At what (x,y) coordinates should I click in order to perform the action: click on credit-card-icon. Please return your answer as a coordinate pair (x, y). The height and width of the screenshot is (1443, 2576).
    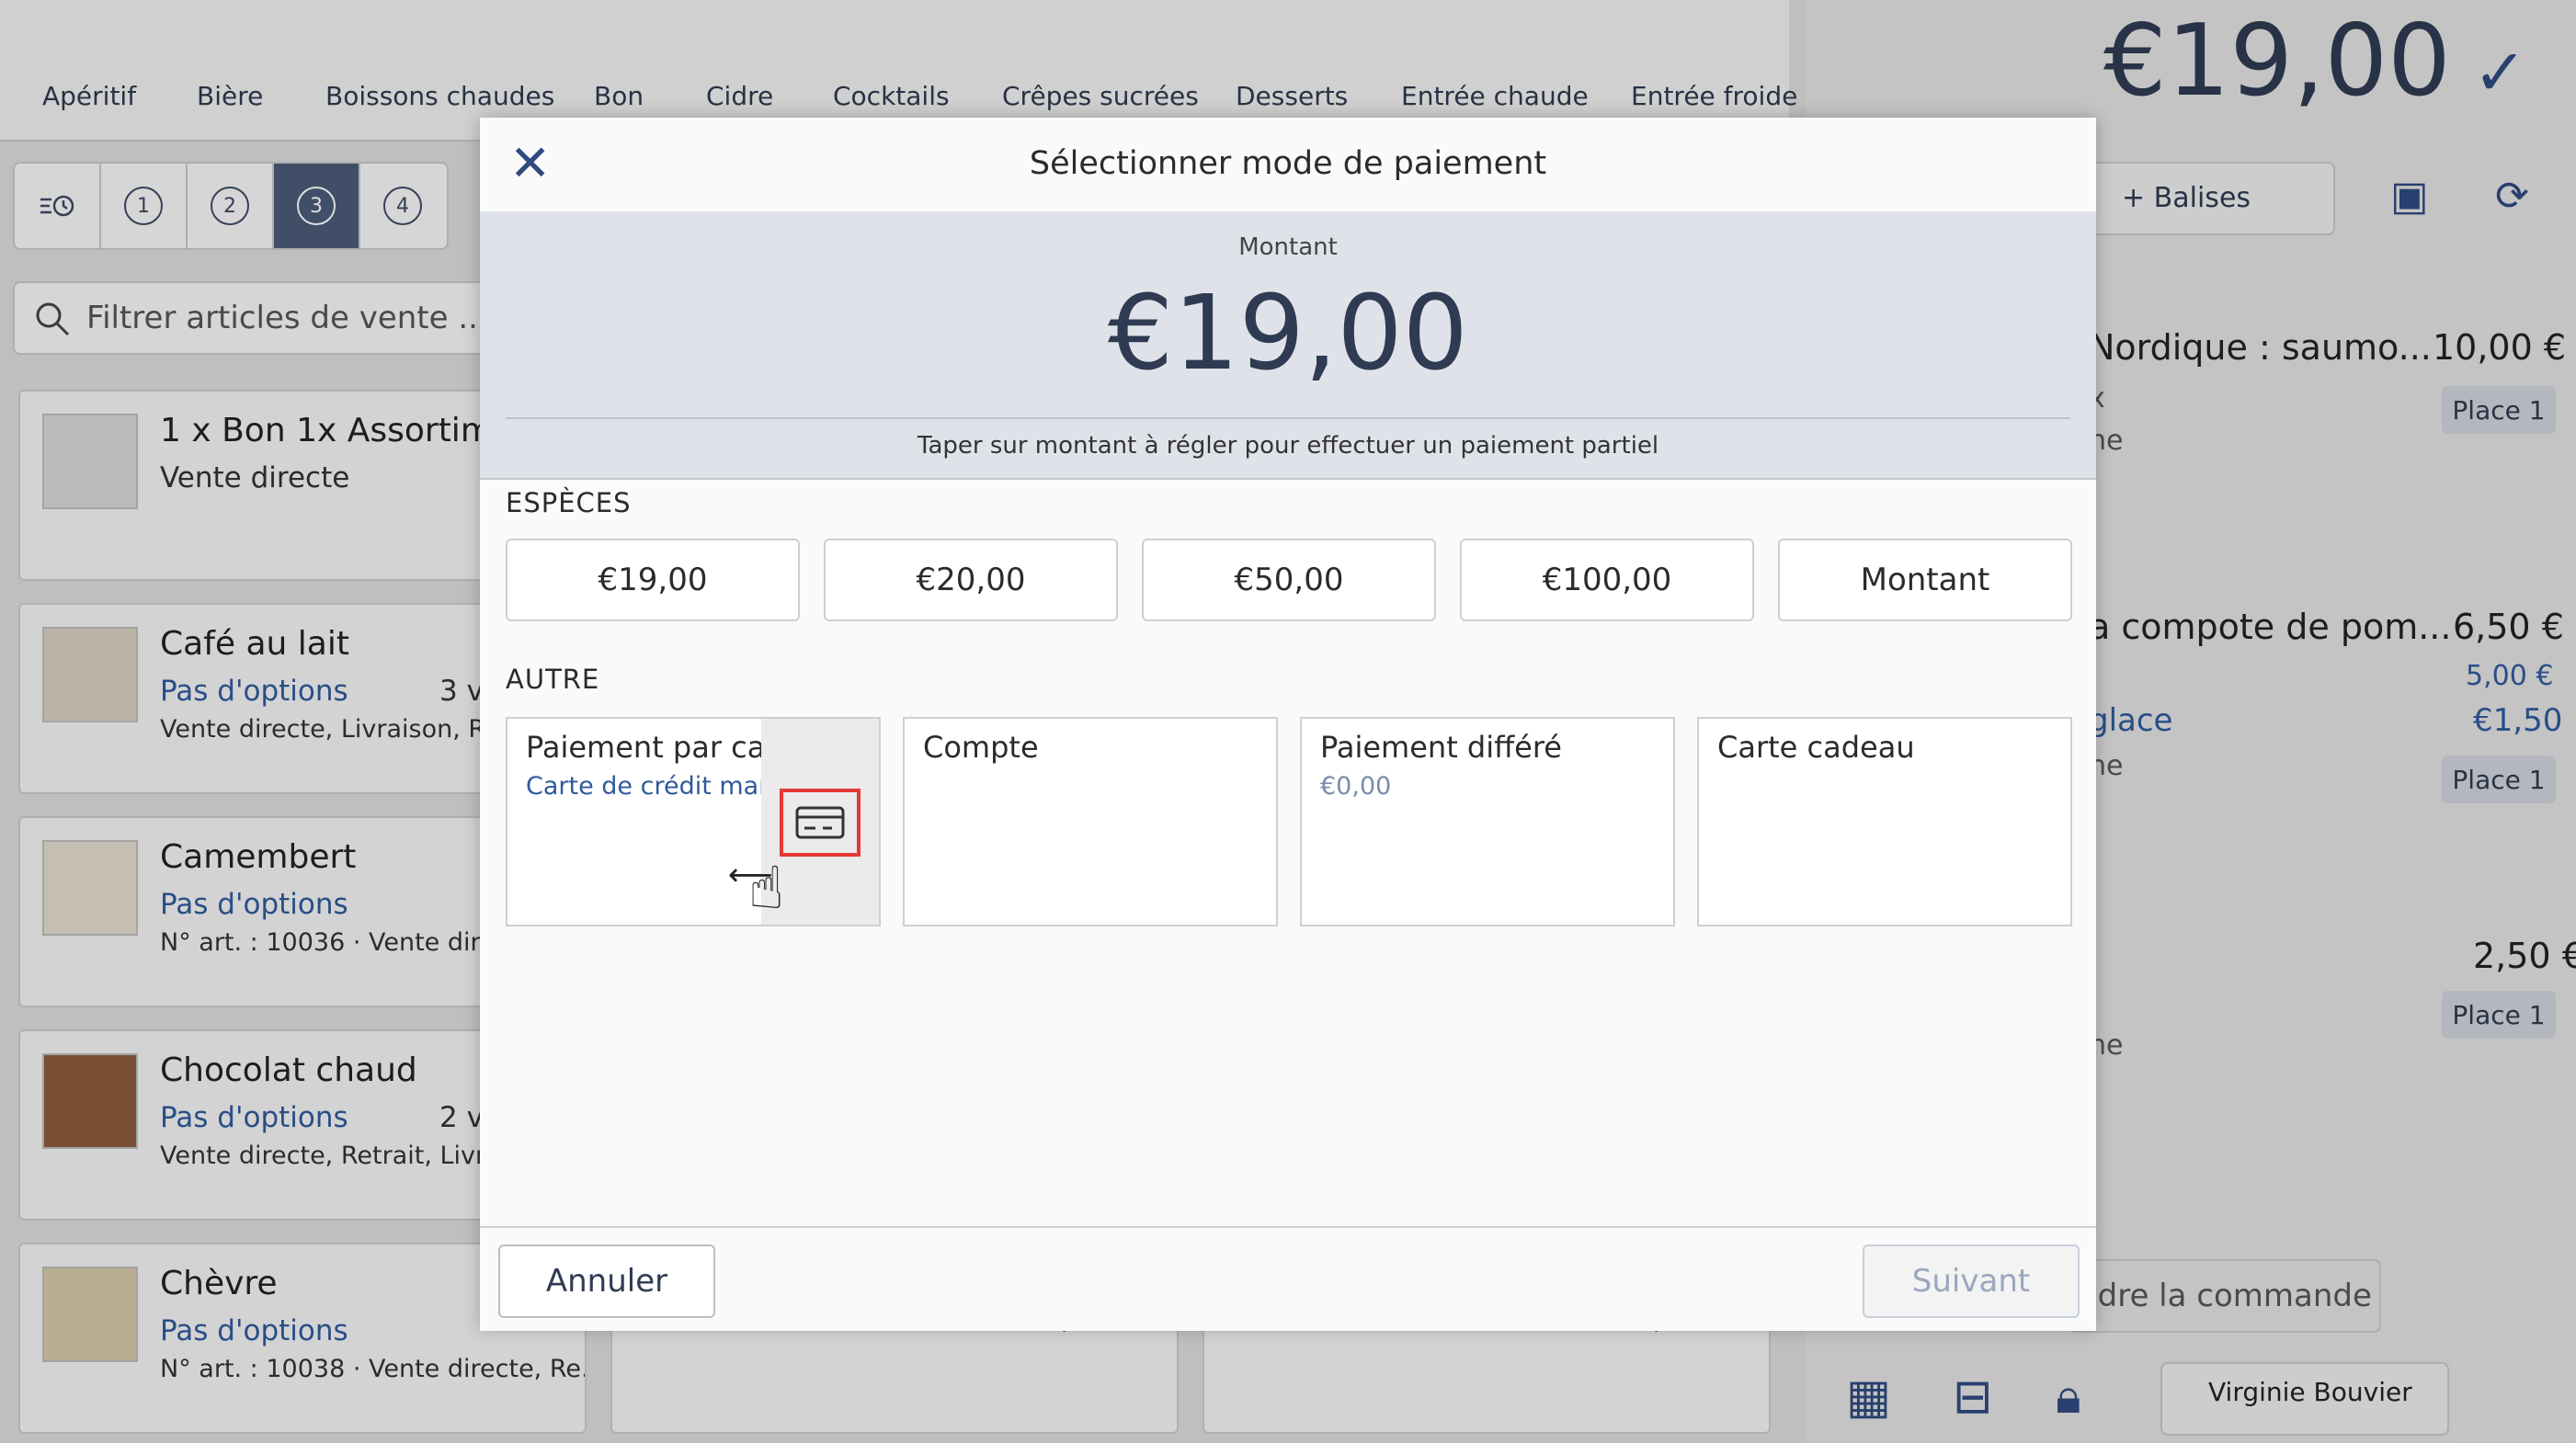
    Looking at the image, I should click on (820, 823).